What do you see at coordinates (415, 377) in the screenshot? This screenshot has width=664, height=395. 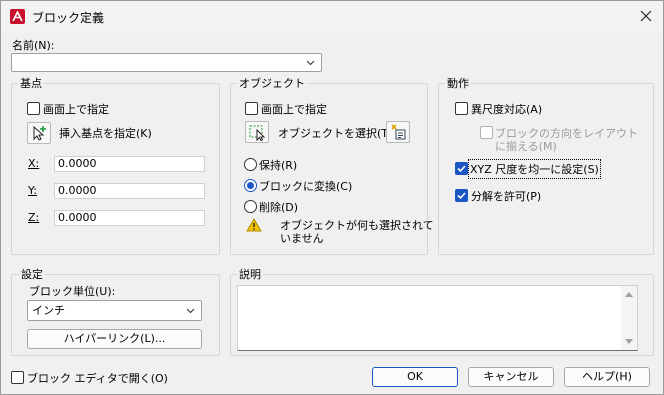 I see `ok-button: OK` at bounding box center [415, 377].